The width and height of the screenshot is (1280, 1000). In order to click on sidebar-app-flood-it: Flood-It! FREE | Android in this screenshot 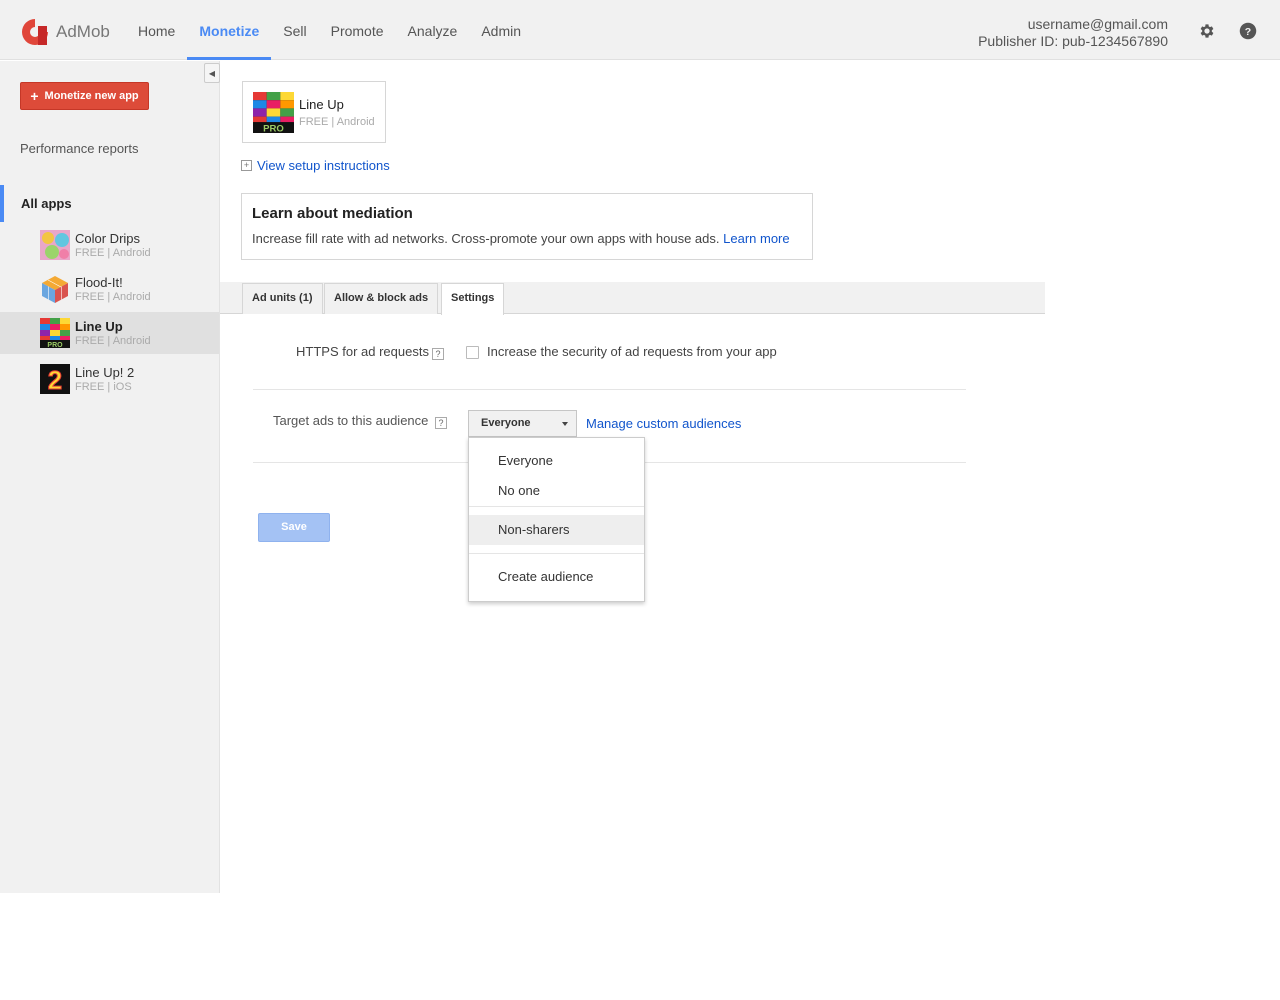, I will do `click(109, 289)`.